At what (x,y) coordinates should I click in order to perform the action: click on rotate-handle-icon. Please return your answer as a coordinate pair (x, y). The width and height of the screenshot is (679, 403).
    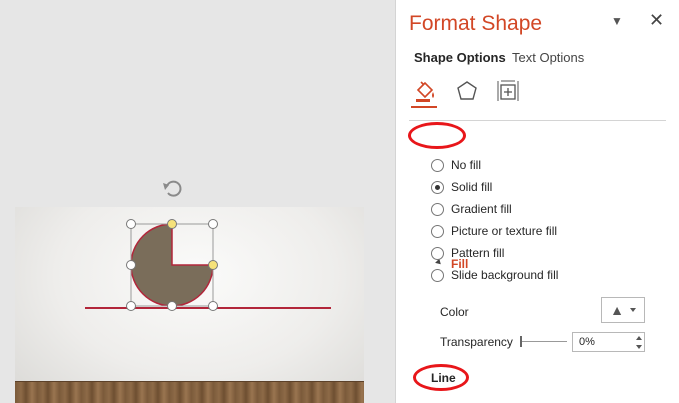
    Looking at the image, I should click on (172, 188).